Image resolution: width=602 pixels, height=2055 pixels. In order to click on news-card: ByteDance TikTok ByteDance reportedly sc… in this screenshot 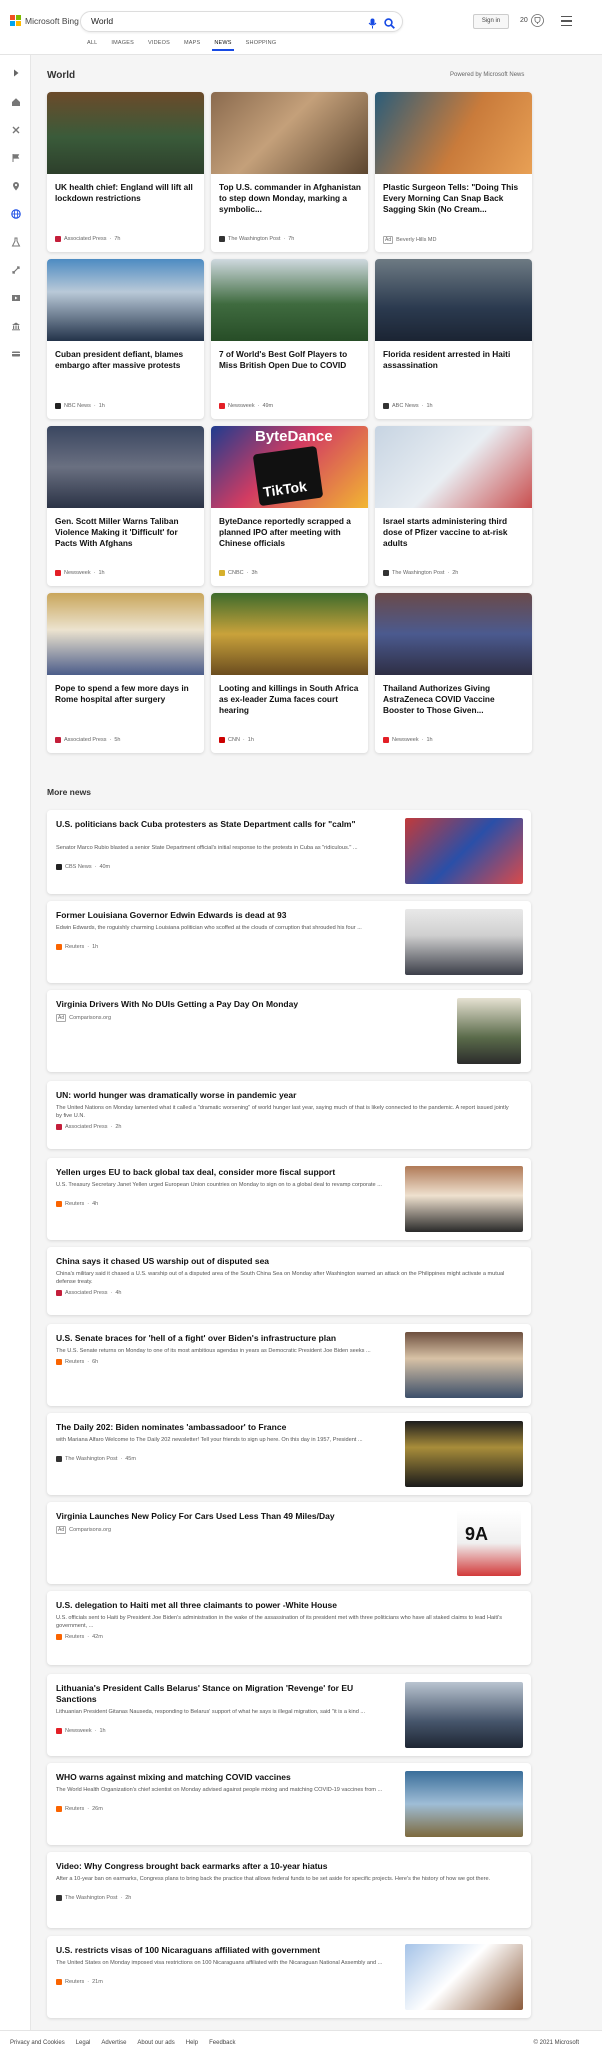, I will do `click(289, 506)`.